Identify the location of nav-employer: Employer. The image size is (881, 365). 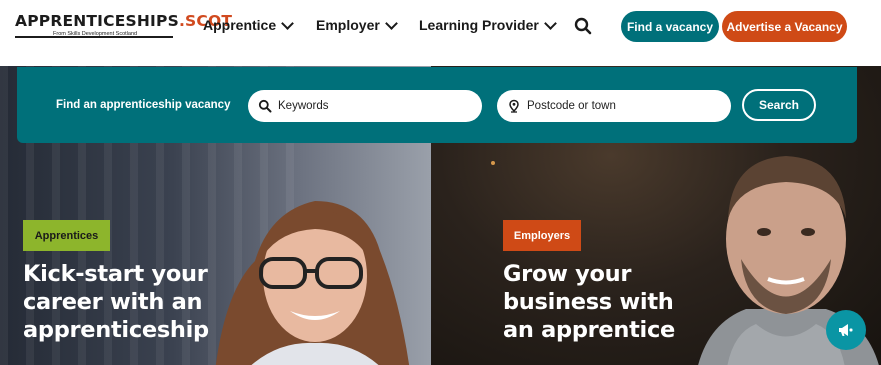
(357, 24).